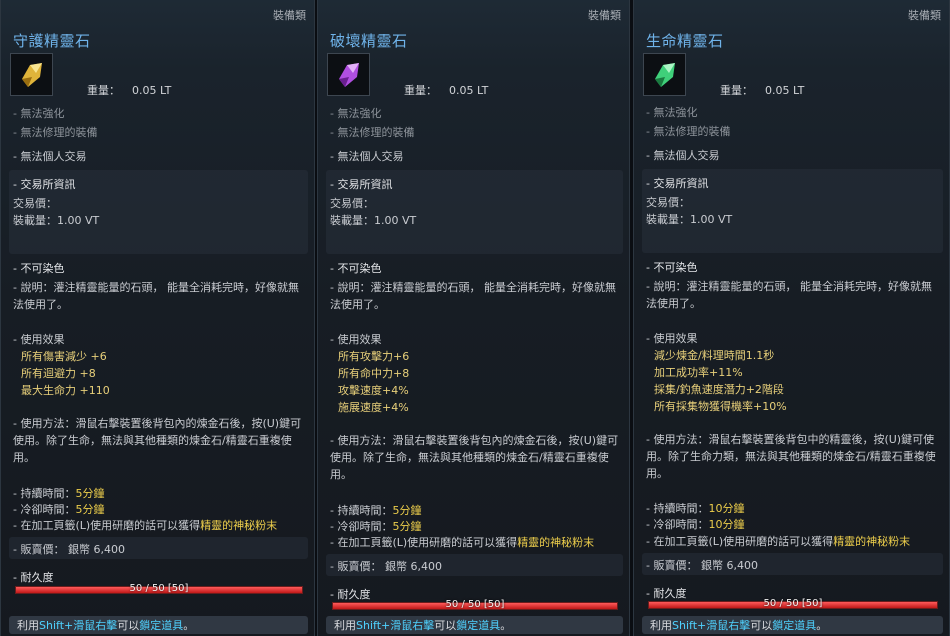 Image resolution: width=950 pixels, height=636 pixels. I want to click on effect-line: 攻擊速度+4%, so click(373, 390).